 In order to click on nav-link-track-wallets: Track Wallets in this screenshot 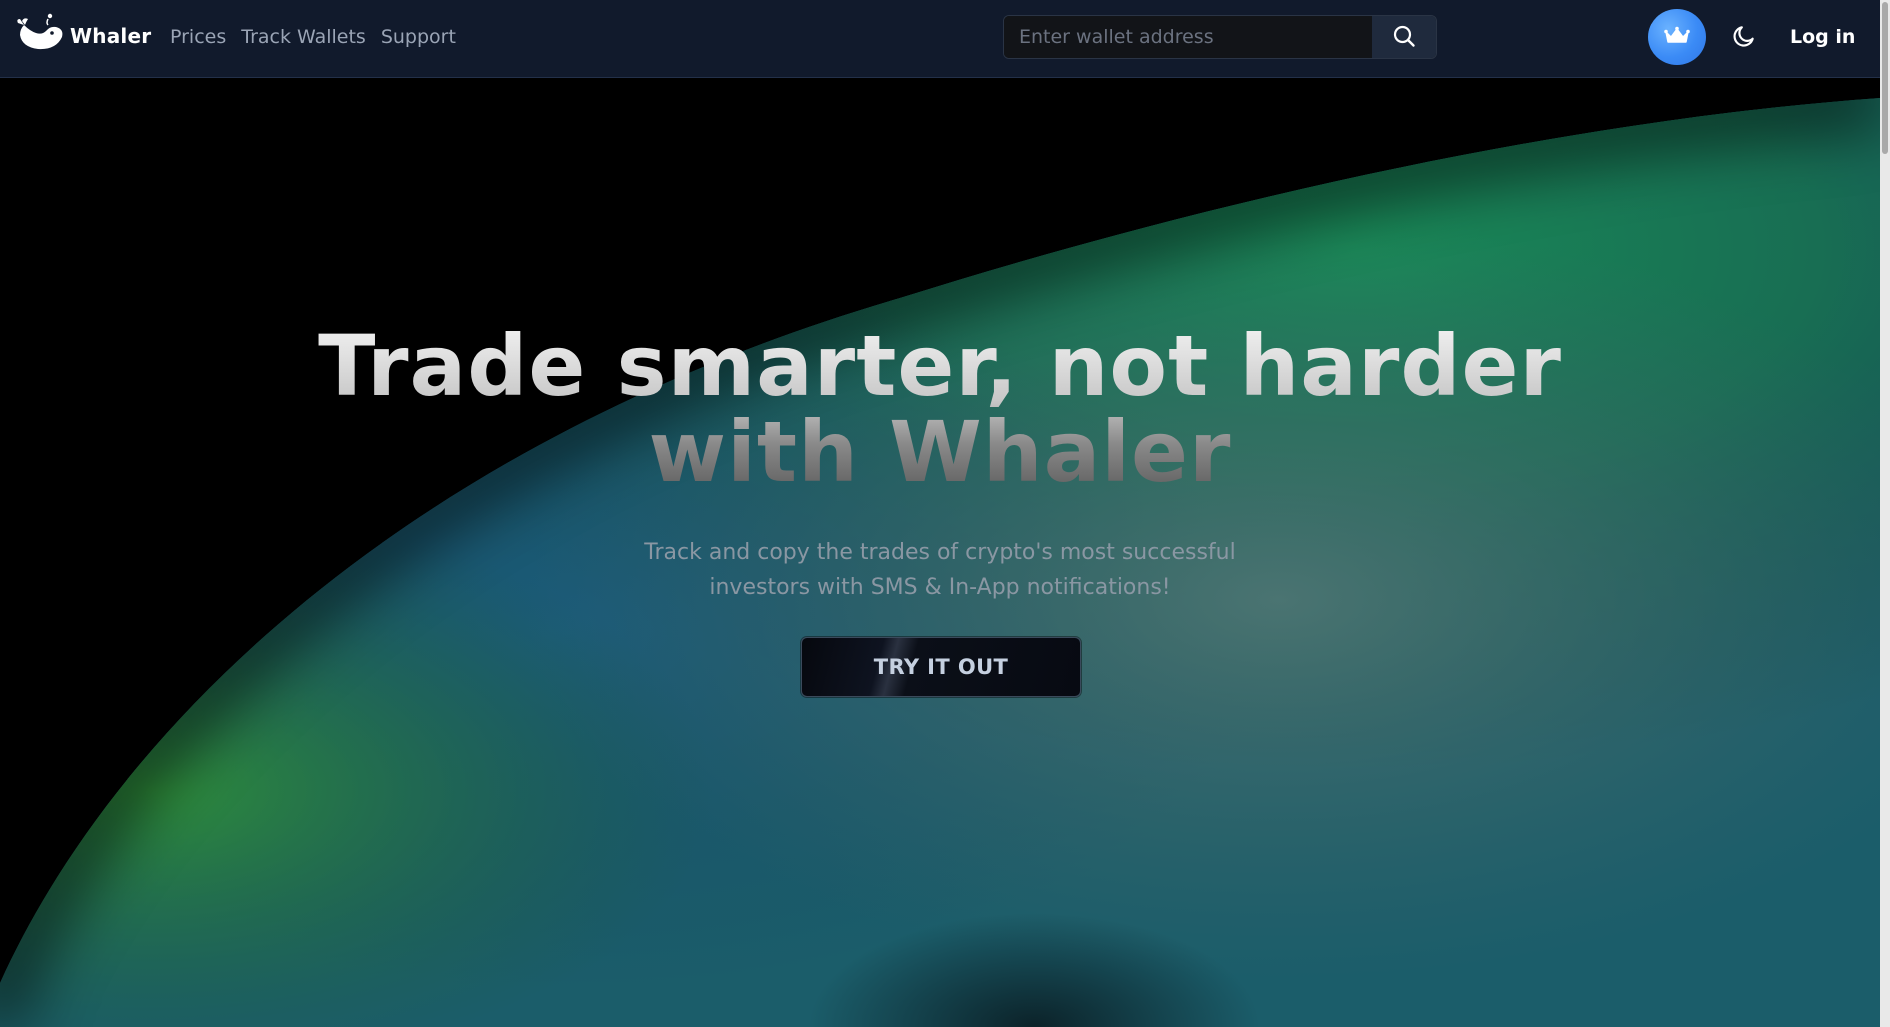, I will do `click(303, 37)`.